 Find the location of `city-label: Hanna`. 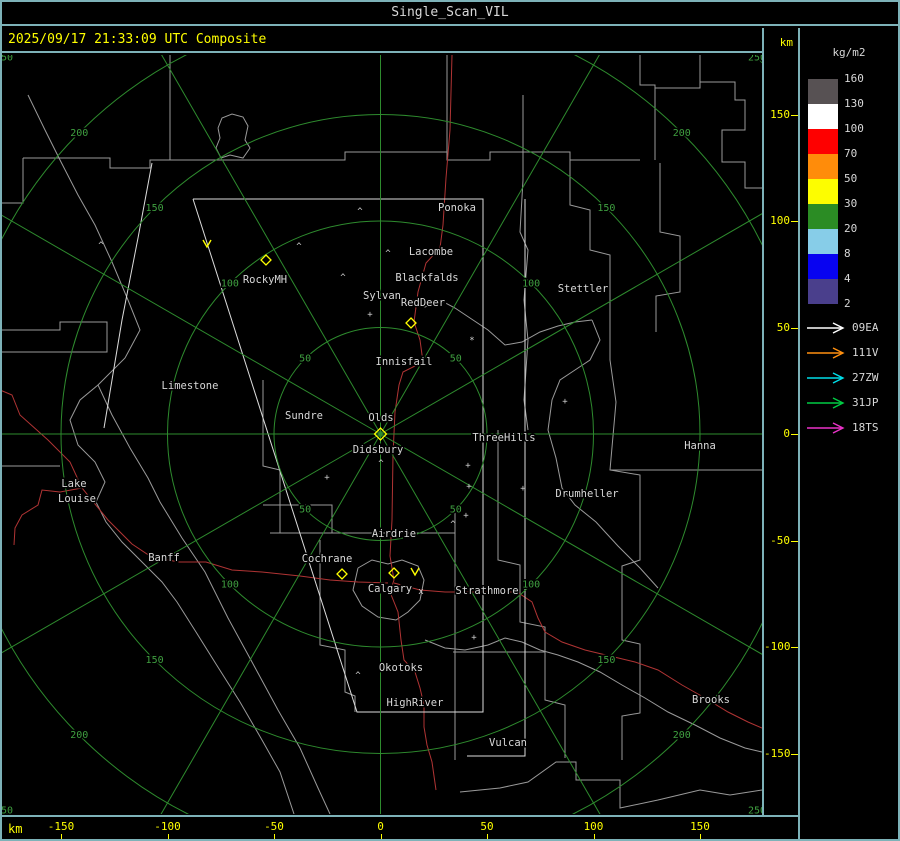

city-label: Hanna is located at coordinates (700, 446).